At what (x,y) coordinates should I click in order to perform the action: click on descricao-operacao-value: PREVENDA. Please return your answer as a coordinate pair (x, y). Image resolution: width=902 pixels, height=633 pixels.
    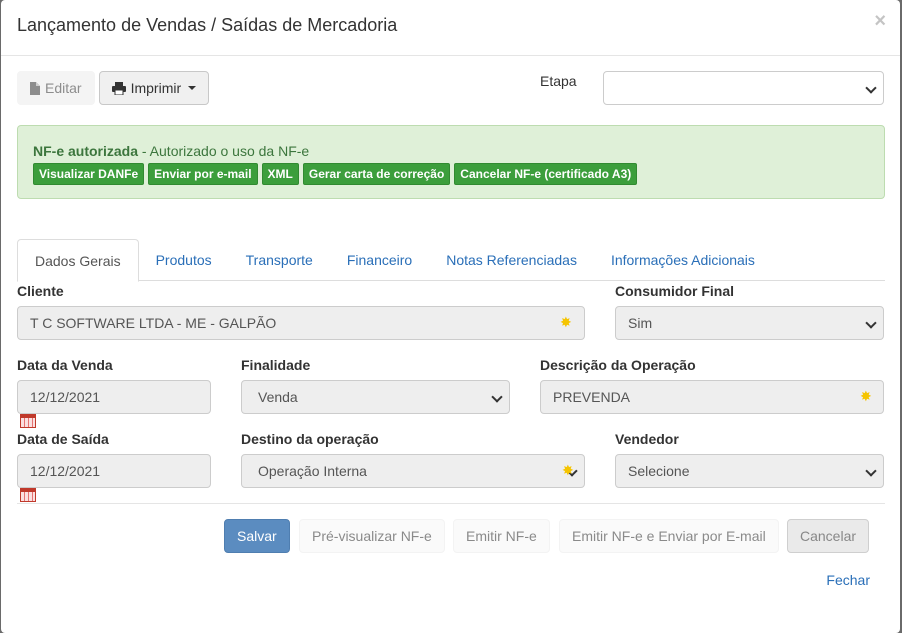
    Looking at the image, I should click on (592, 397).